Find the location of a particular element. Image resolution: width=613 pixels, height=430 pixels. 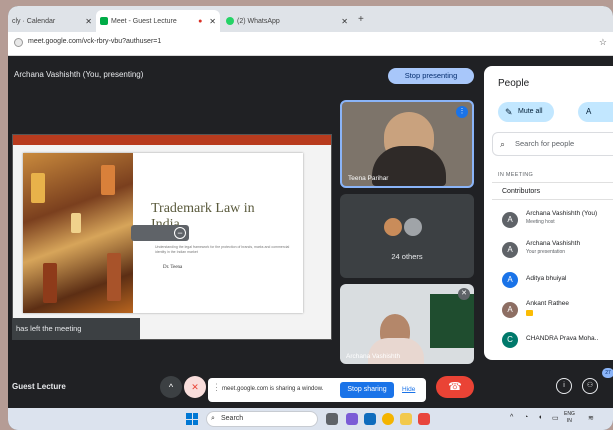

mic-off-icon: ✕ is located at coordinates (195, 387).